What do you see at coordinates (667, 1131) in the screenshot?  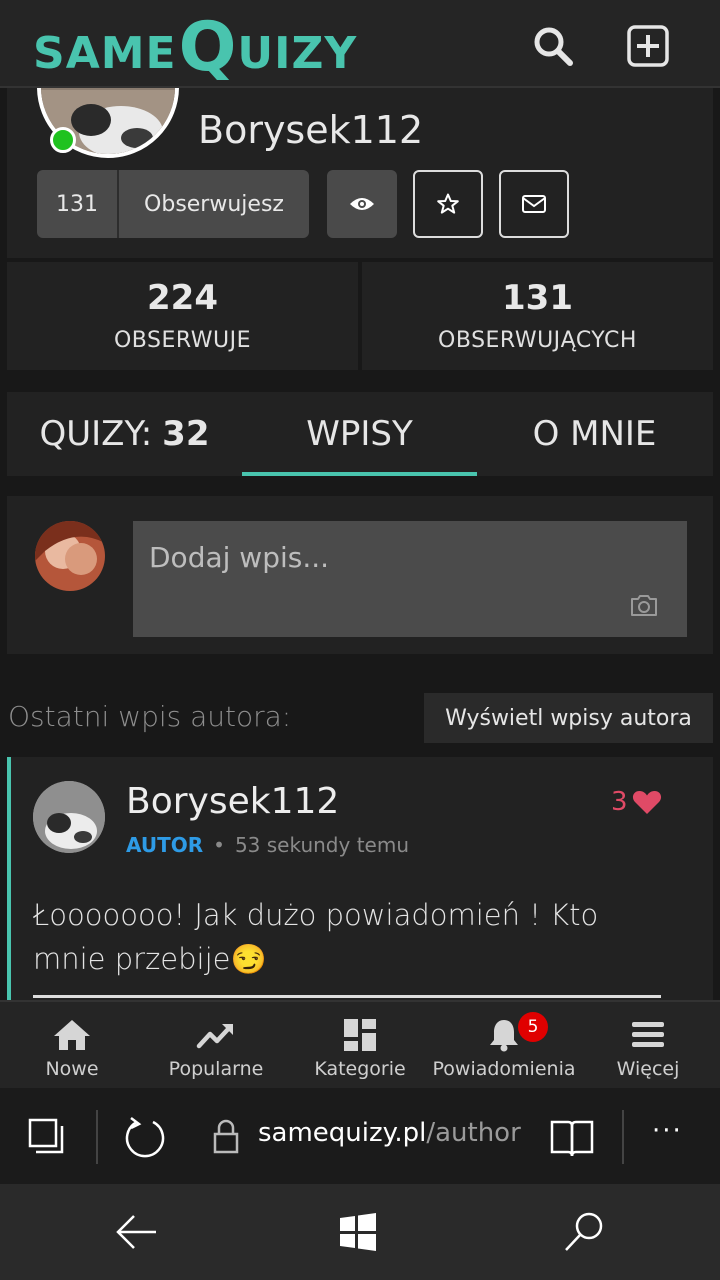 I see `more-options-icon: ···` at bounding box center [667, 1131].